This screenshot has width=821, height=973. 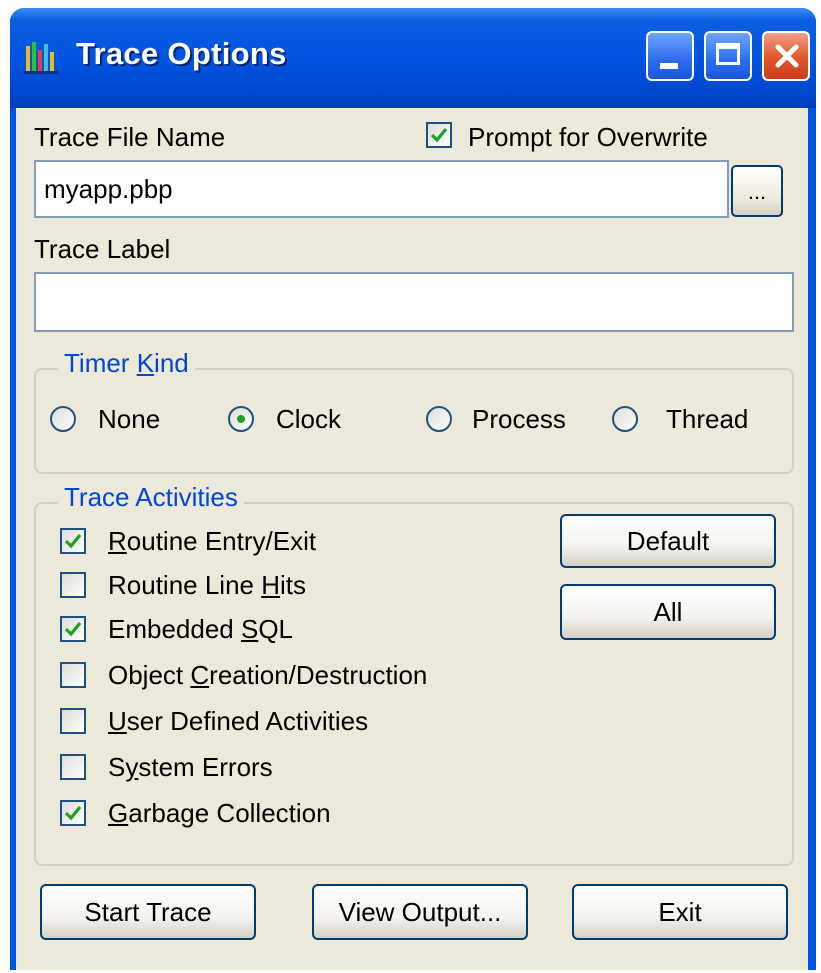 What do you see at coordinates (207, 585) in the screenshot?
I see `activity-label-routine-line-hits: Routine Line Hits` at bounding box center [207, 585].